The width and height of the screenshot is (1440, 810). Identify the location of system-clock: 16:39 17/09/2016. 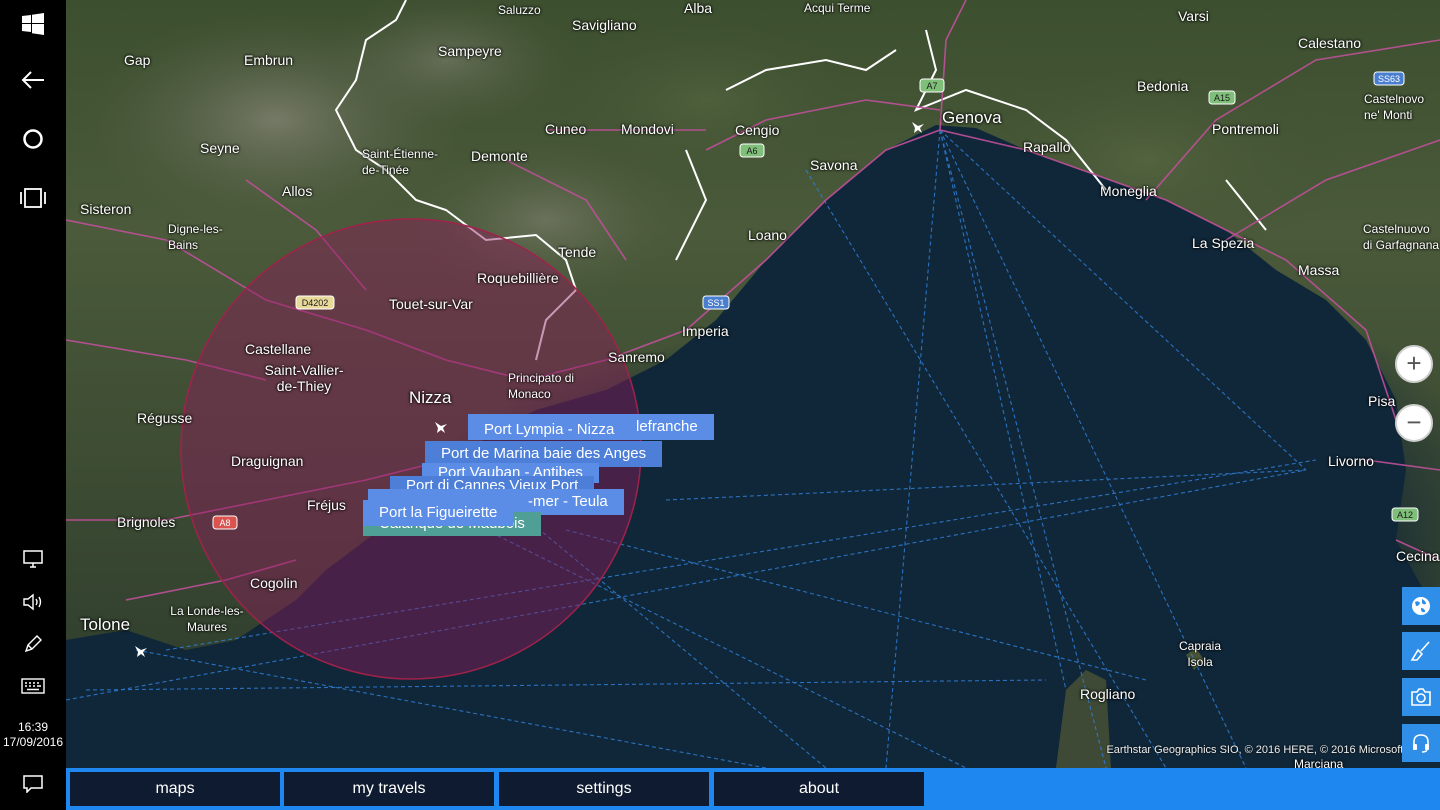
(33, 735).